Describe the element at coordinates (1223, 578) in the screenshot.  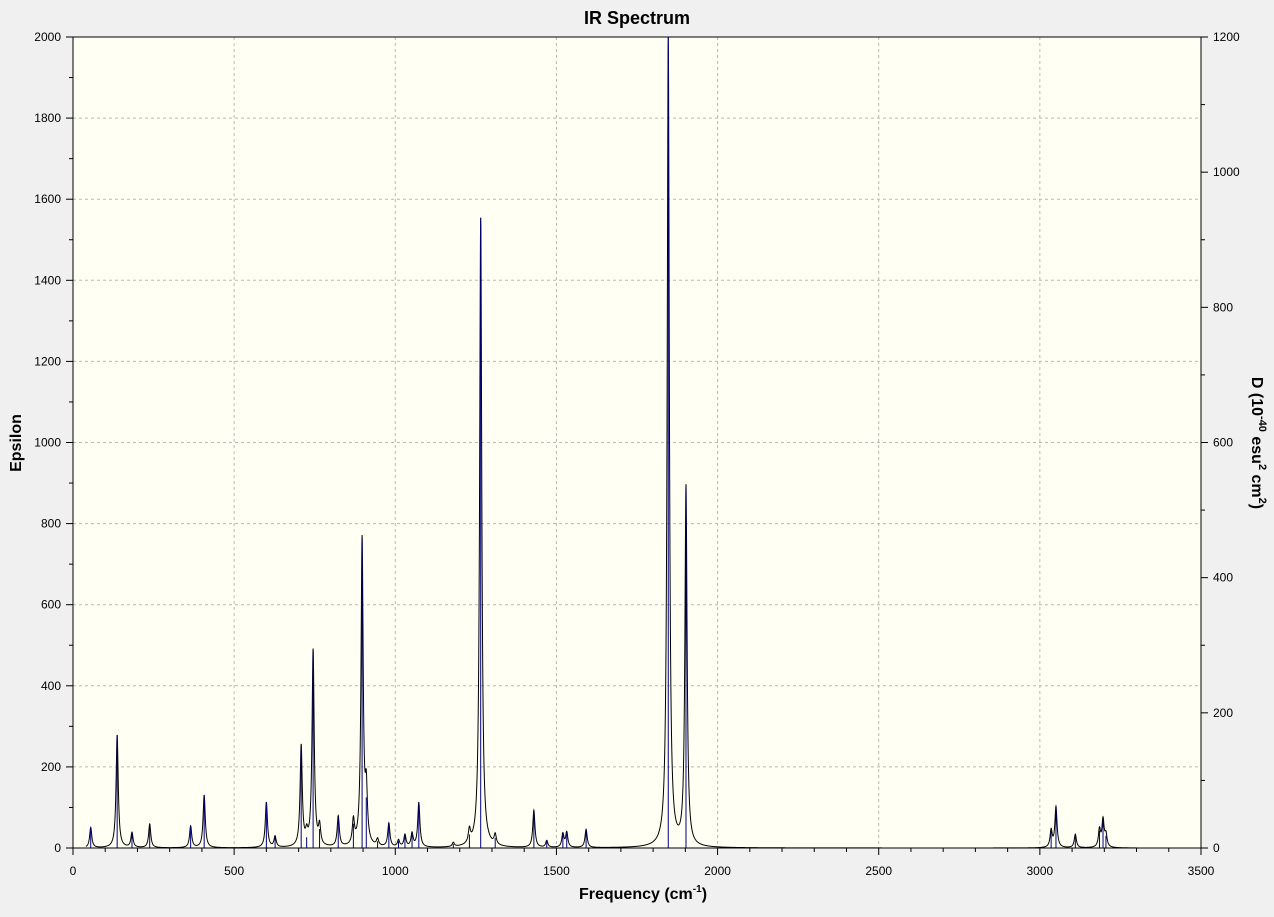
I see `y2-tick-label: 400` at that location.